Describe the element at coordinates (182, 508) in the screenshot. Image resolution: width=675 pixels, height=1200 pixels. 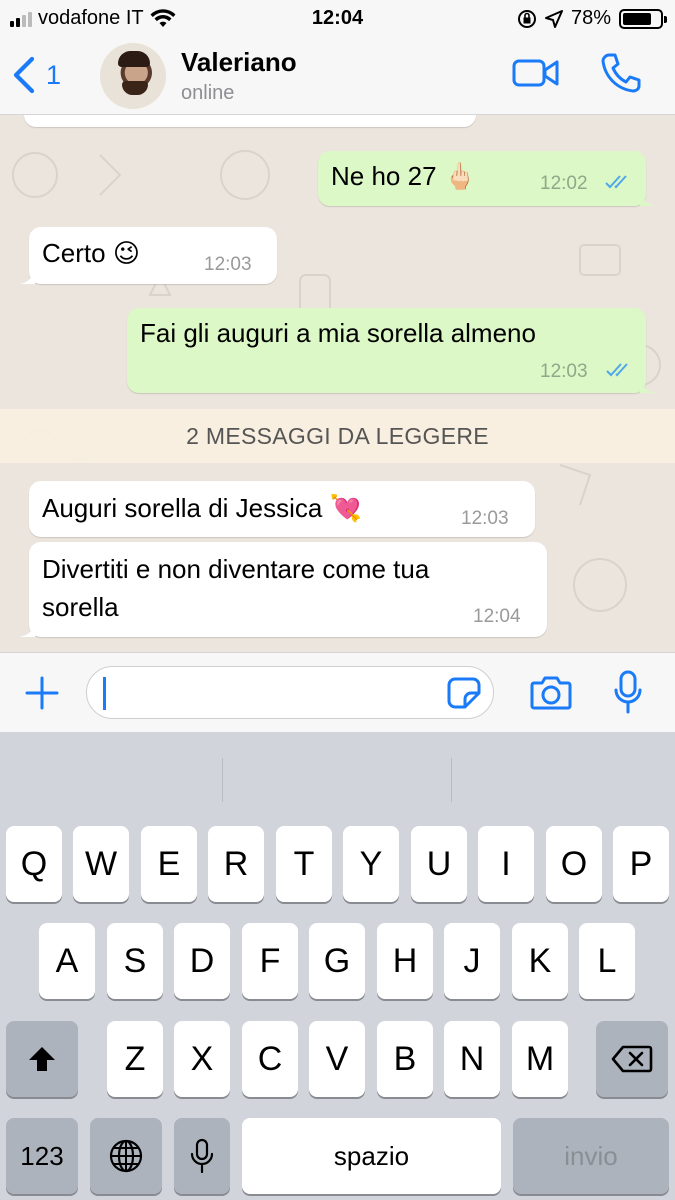
I see `message-text: Auguri sorella di Jessica` at that location.